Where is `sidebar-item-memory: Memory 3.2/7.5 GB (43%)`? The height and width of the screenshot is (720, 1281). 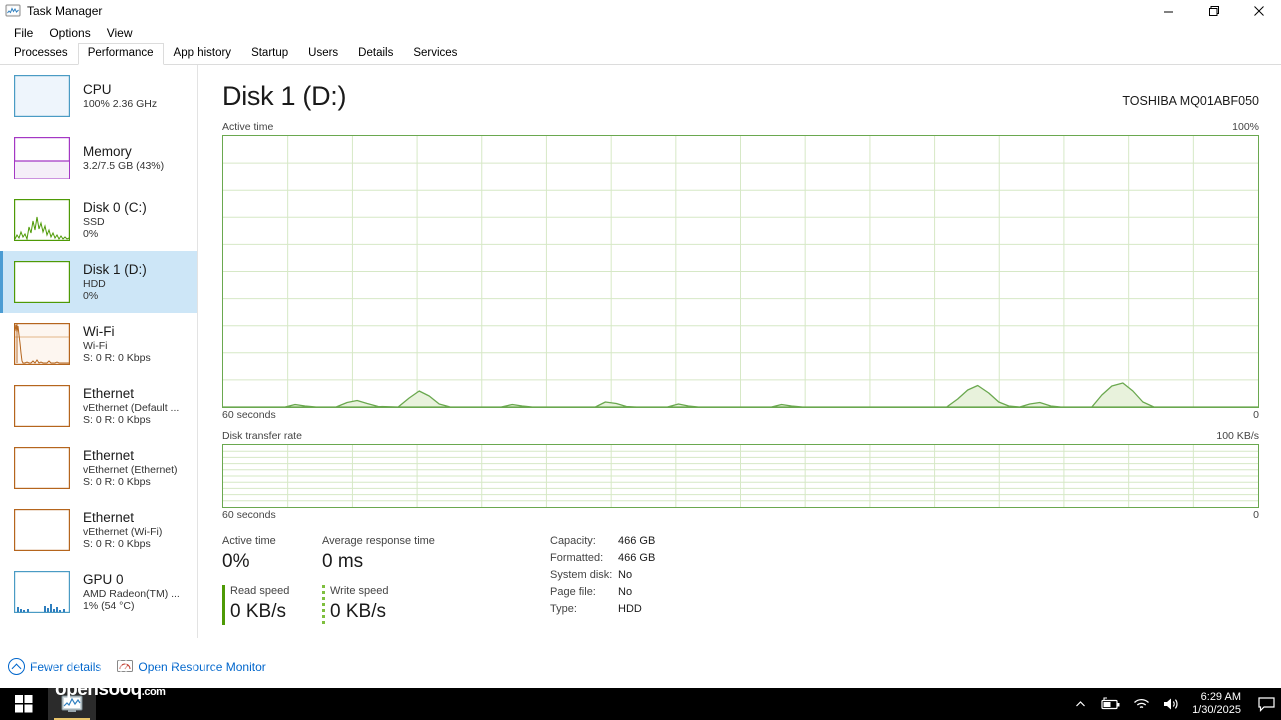 sidebar-item-memory: Memory 3.2/7.5 GB (43%) is located at coordinates (98, 158).